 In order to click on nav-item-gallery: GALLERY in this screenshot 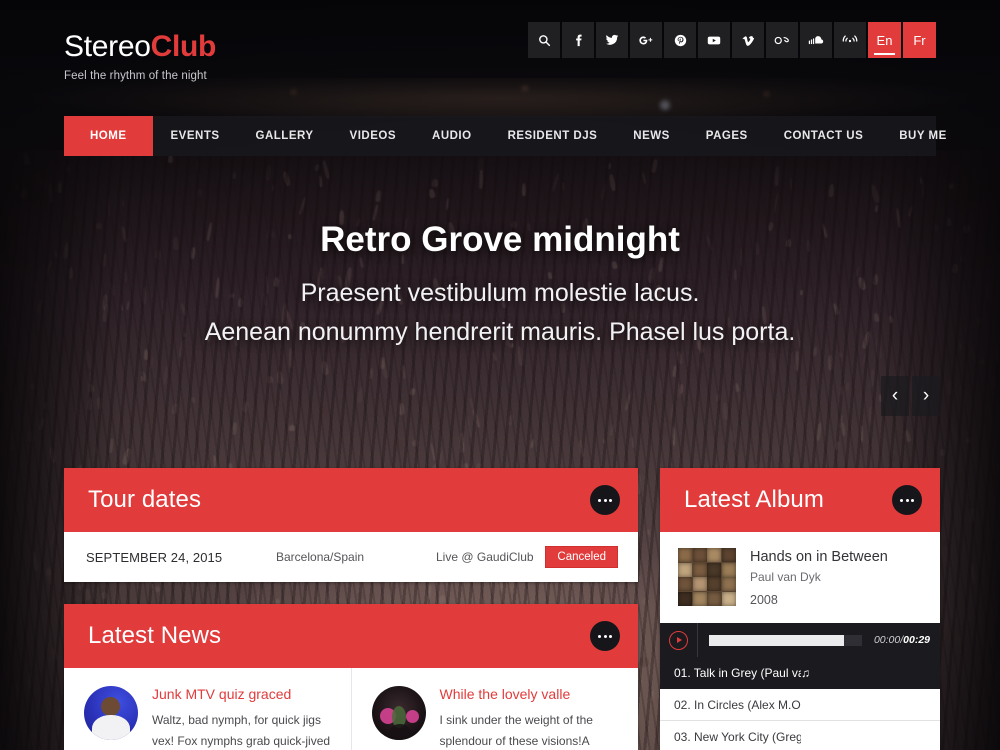, I will do `click(285, 136)`.